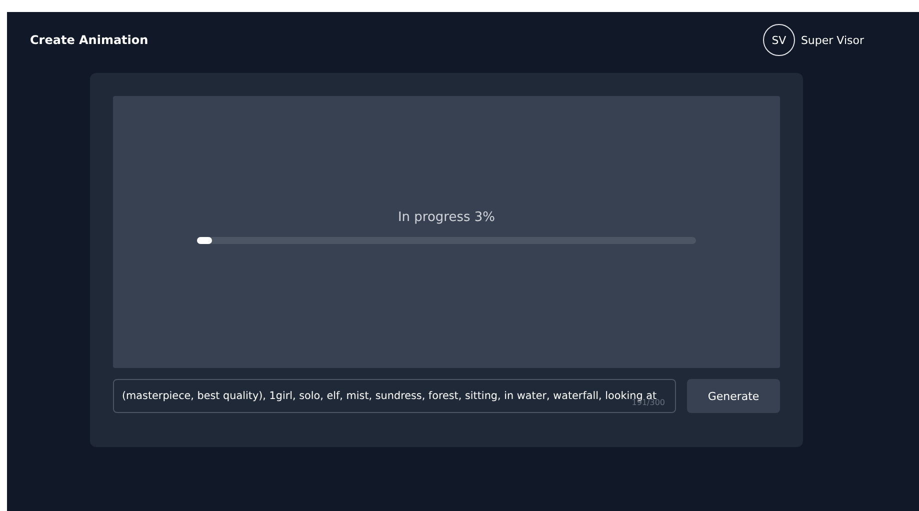 Image resolution: width=919 pixels, height=511 pixels. I want to click on user-avatar: SV, so click(778, 40).